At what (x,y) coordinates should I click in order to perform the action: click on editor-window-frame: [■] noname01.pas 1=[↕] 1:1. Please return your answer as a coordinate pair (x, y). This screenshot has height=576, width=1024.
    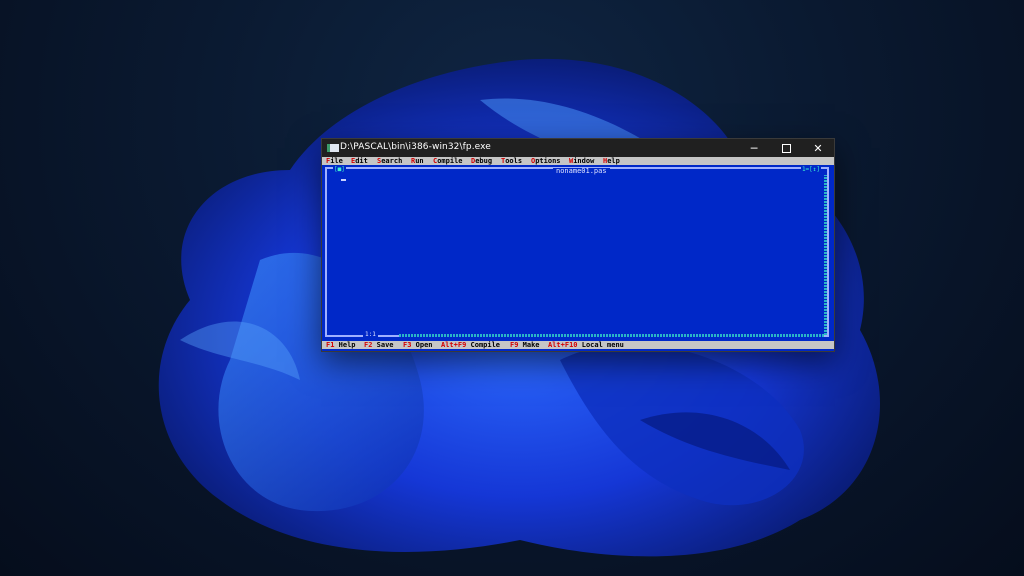
    Looking at the image, I should click on (577, 252).